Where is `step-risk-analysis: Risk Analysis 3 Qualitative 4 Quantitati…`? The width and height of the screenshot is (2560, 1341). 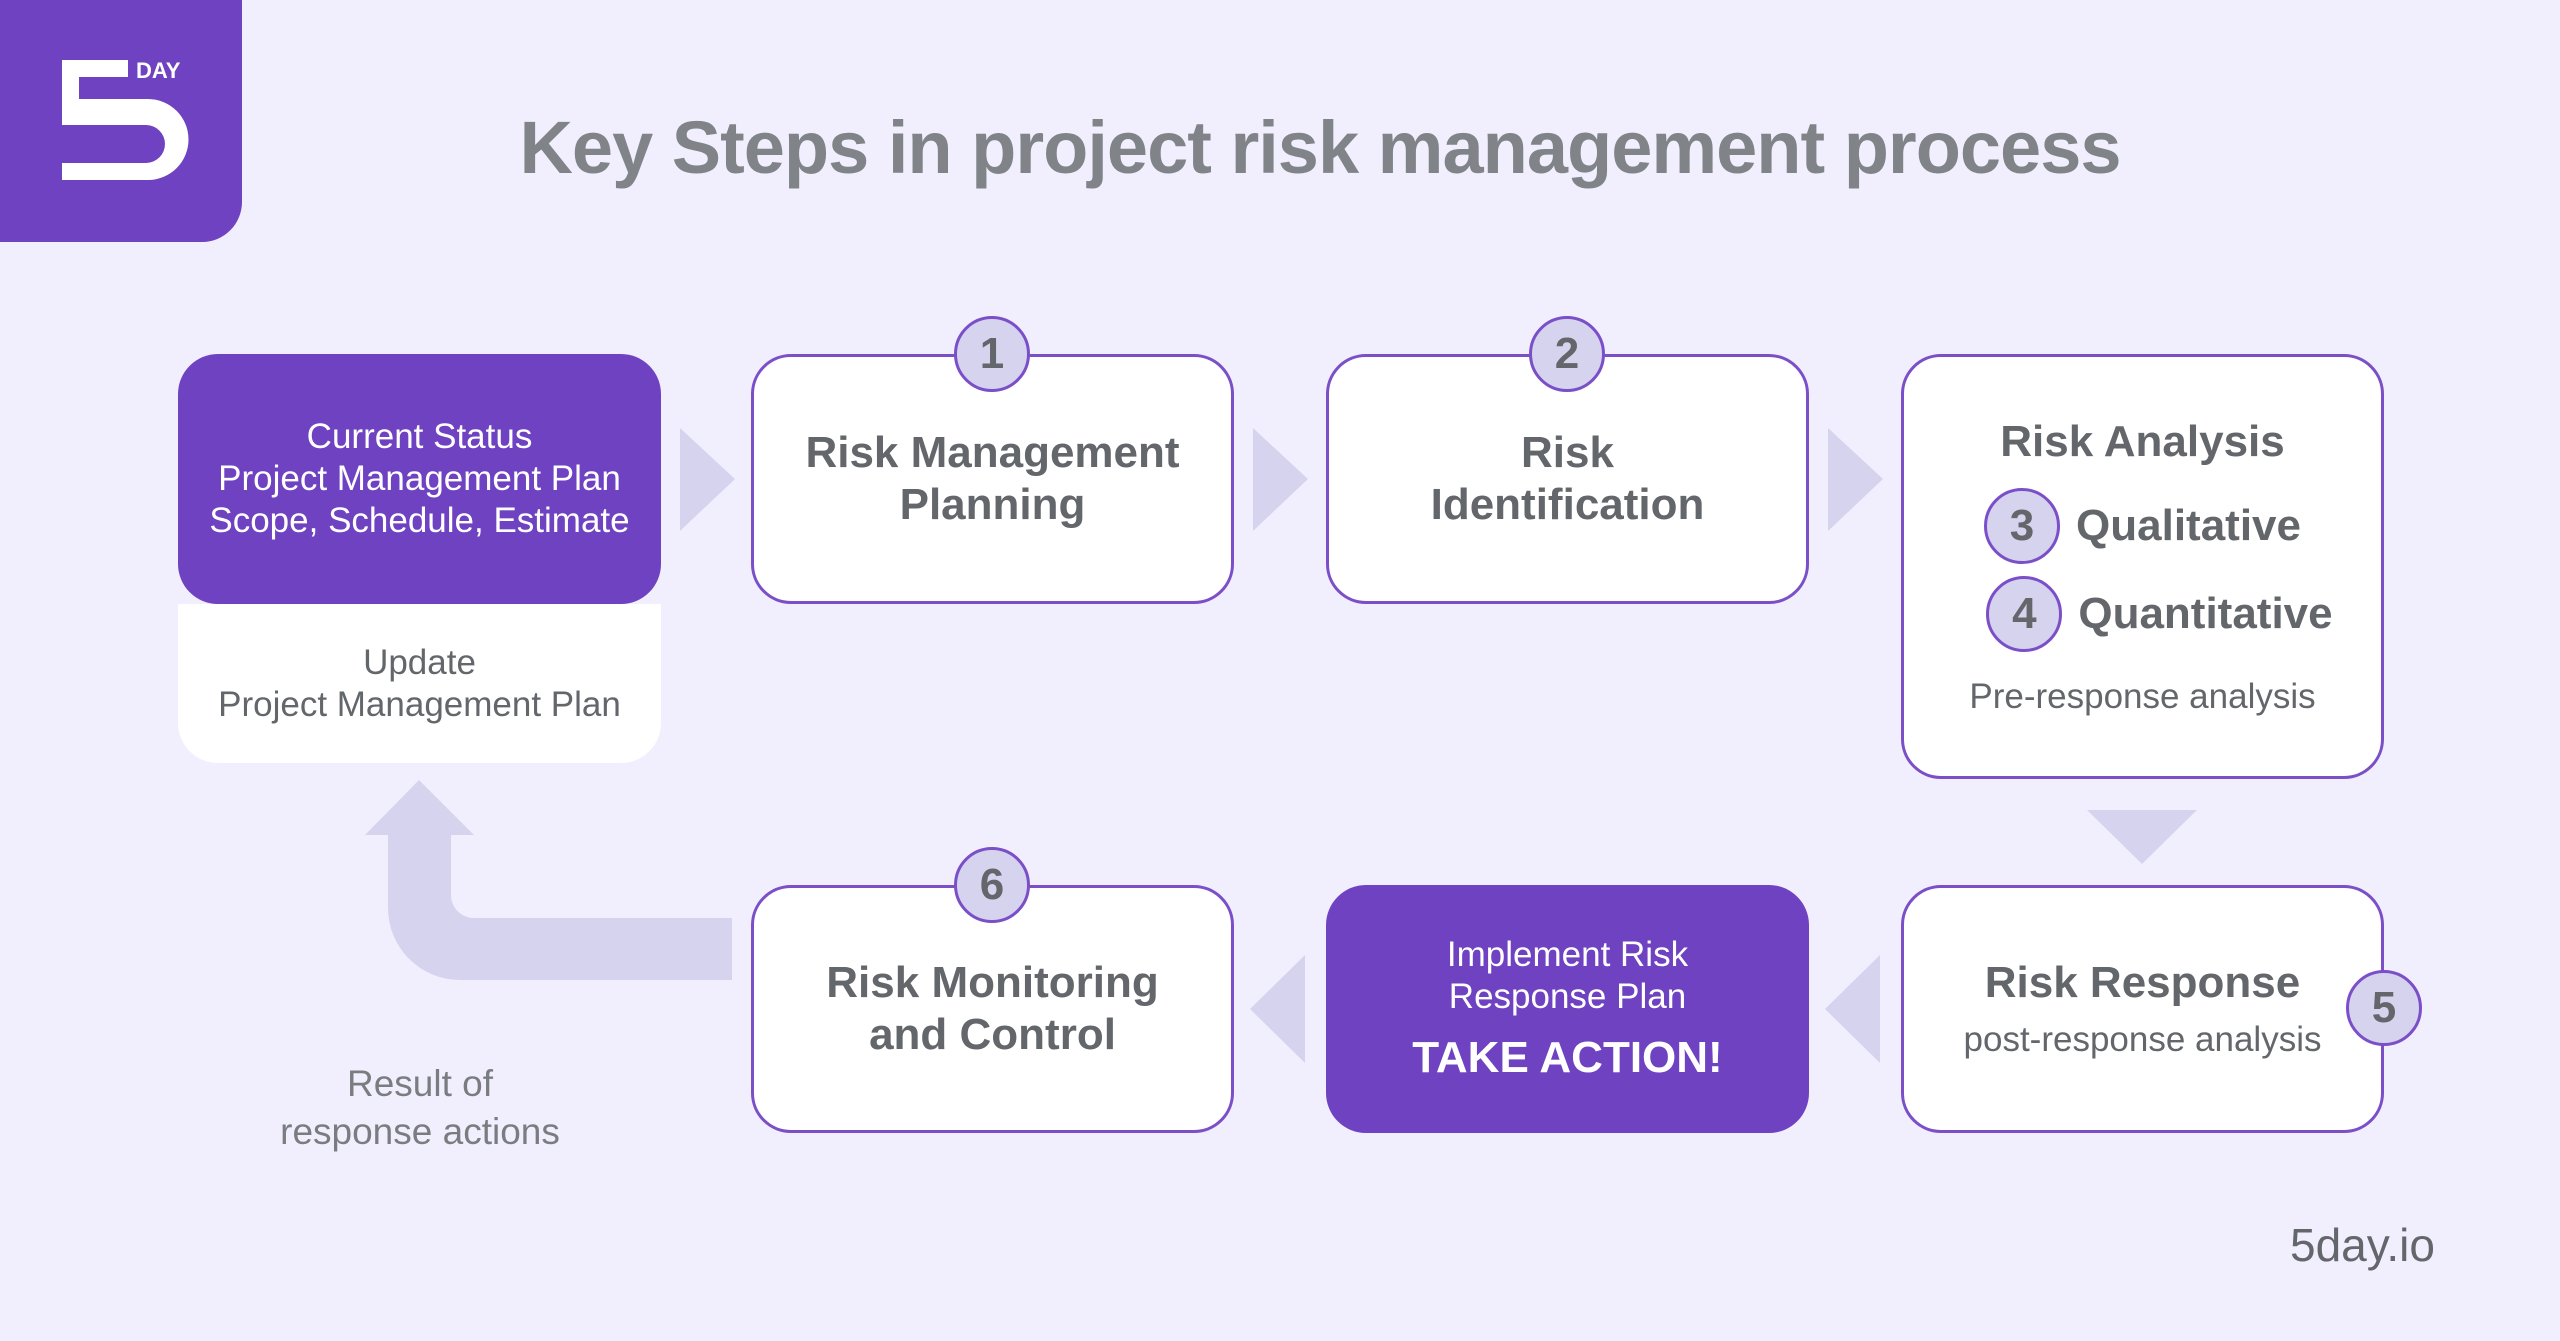 step-risk-analysis: Risk Analysis 3 Qualitative 4 Quantitati… is located at coordinates (2142, 566).